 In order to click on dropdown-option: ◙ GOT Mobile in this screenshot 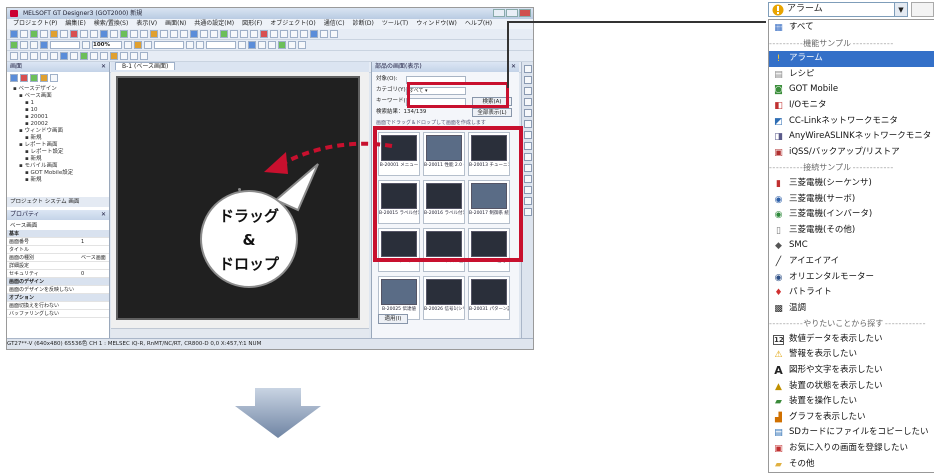, I will do `click(851, 90)`.